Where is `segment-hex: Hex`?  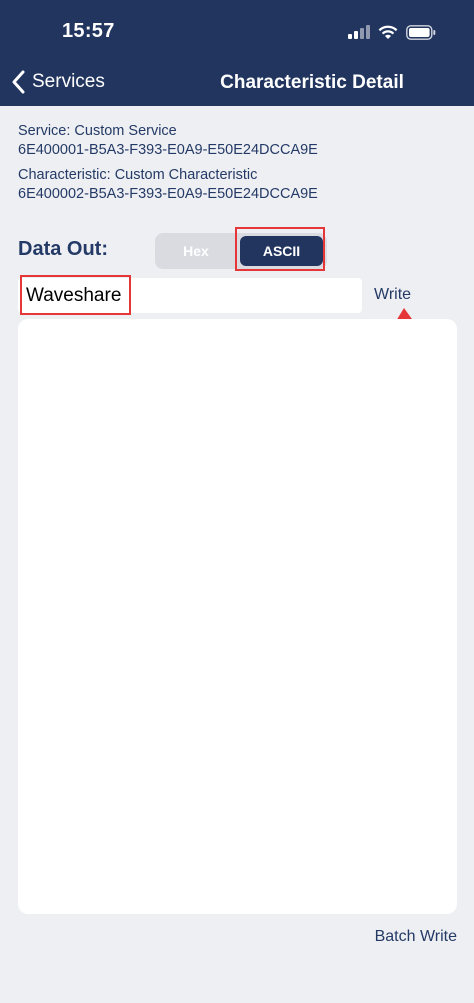 segment-hex: Hex is located at coordinates (196, 251).